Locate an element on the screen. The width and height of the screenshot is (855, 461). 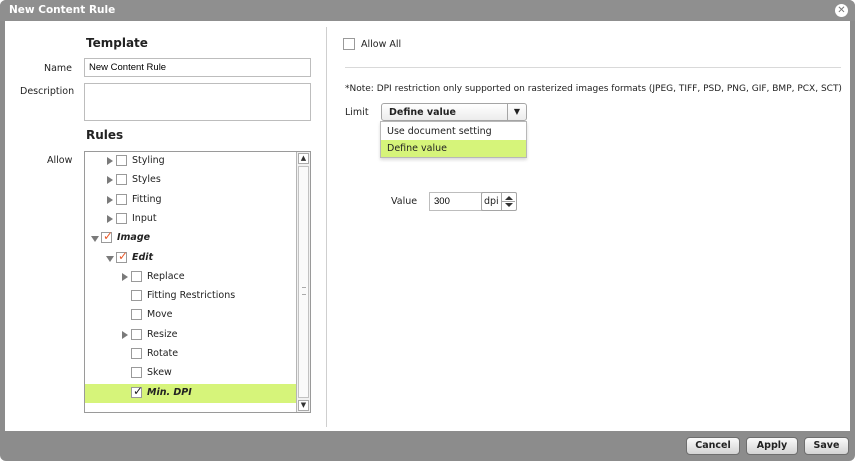
tree-row-label: Input is located at coordinates (144, 218).